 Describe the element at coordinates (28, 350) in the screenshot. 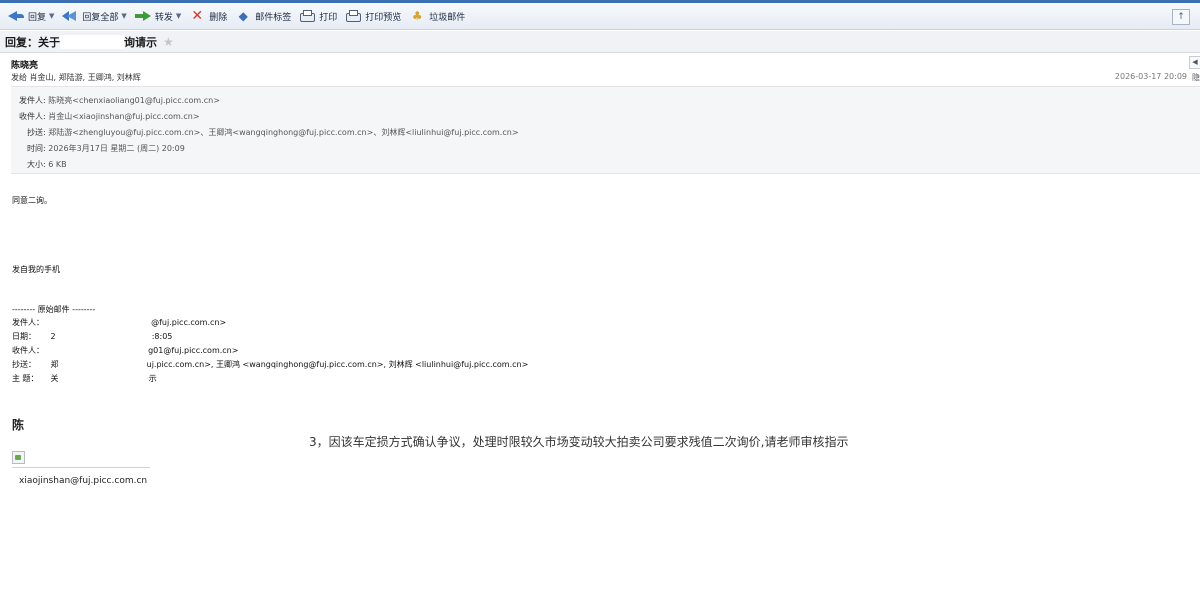

I see `original-to-label: 收件人：` at that location.